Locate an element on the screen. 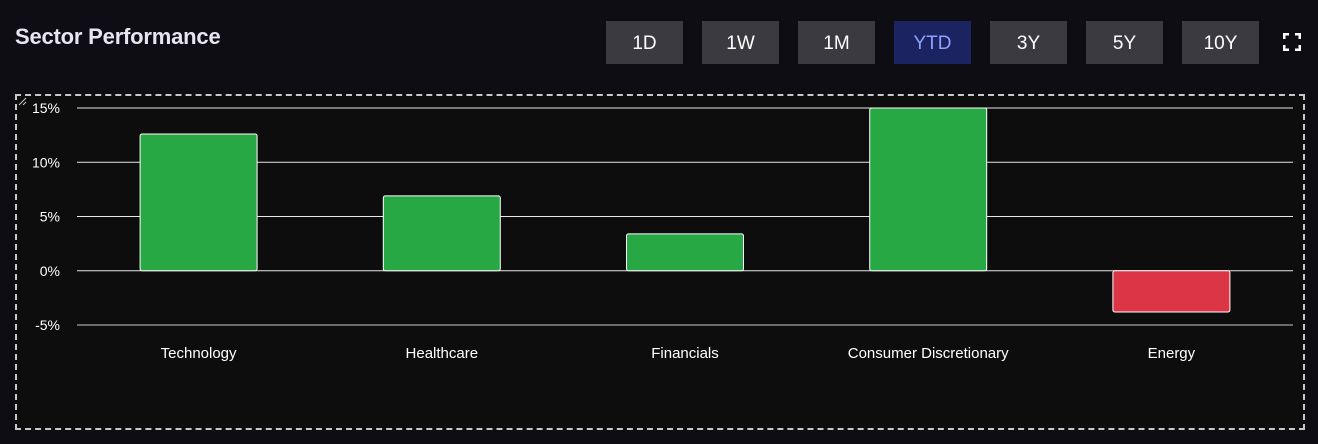  range-button-3y: 3Y is located at coordinates (1028, 42).